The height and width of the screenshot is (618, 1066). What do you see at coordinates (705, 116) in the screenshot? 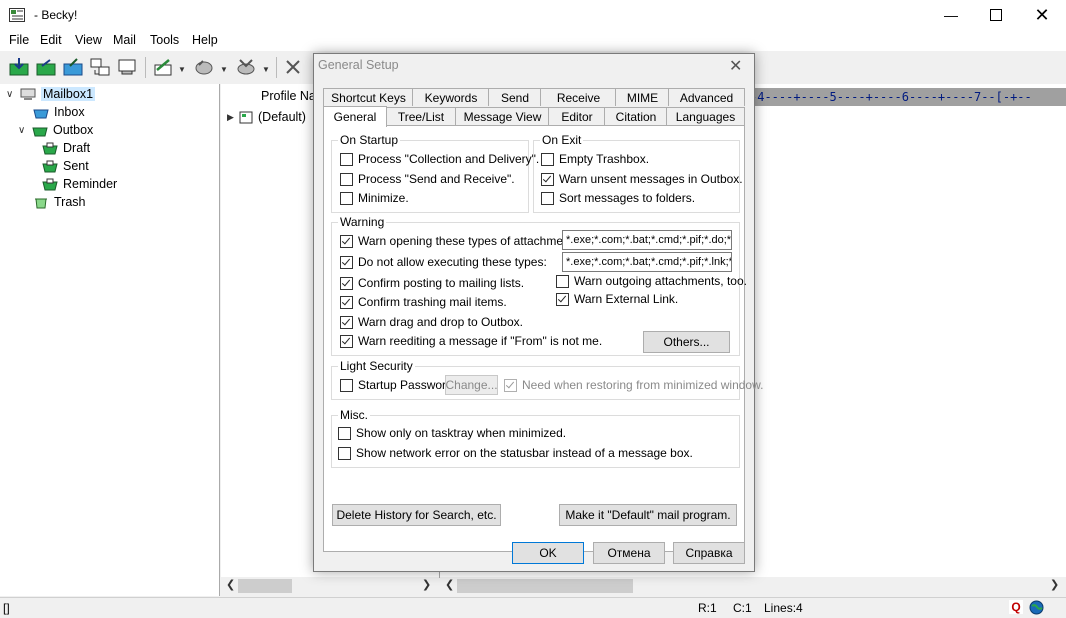
I see `tab-languages: Languages` at bounding box center [705, 116].